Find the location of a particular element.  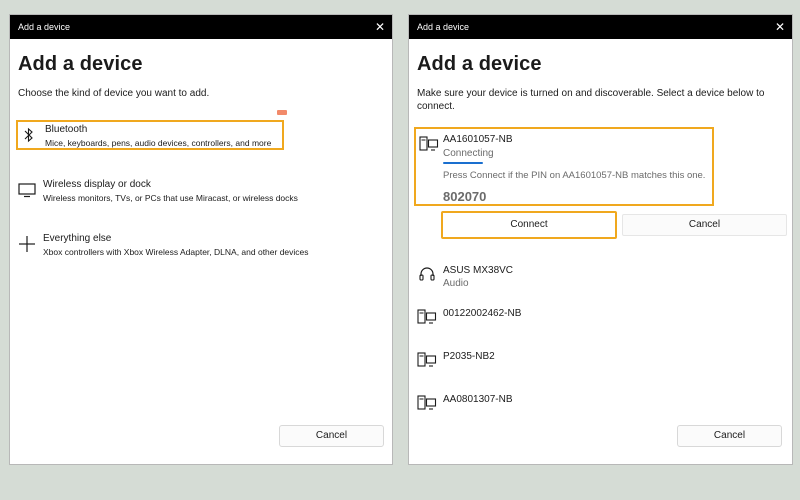

list-item-device: AA0801307-NB is located at coordinates (565, 407).